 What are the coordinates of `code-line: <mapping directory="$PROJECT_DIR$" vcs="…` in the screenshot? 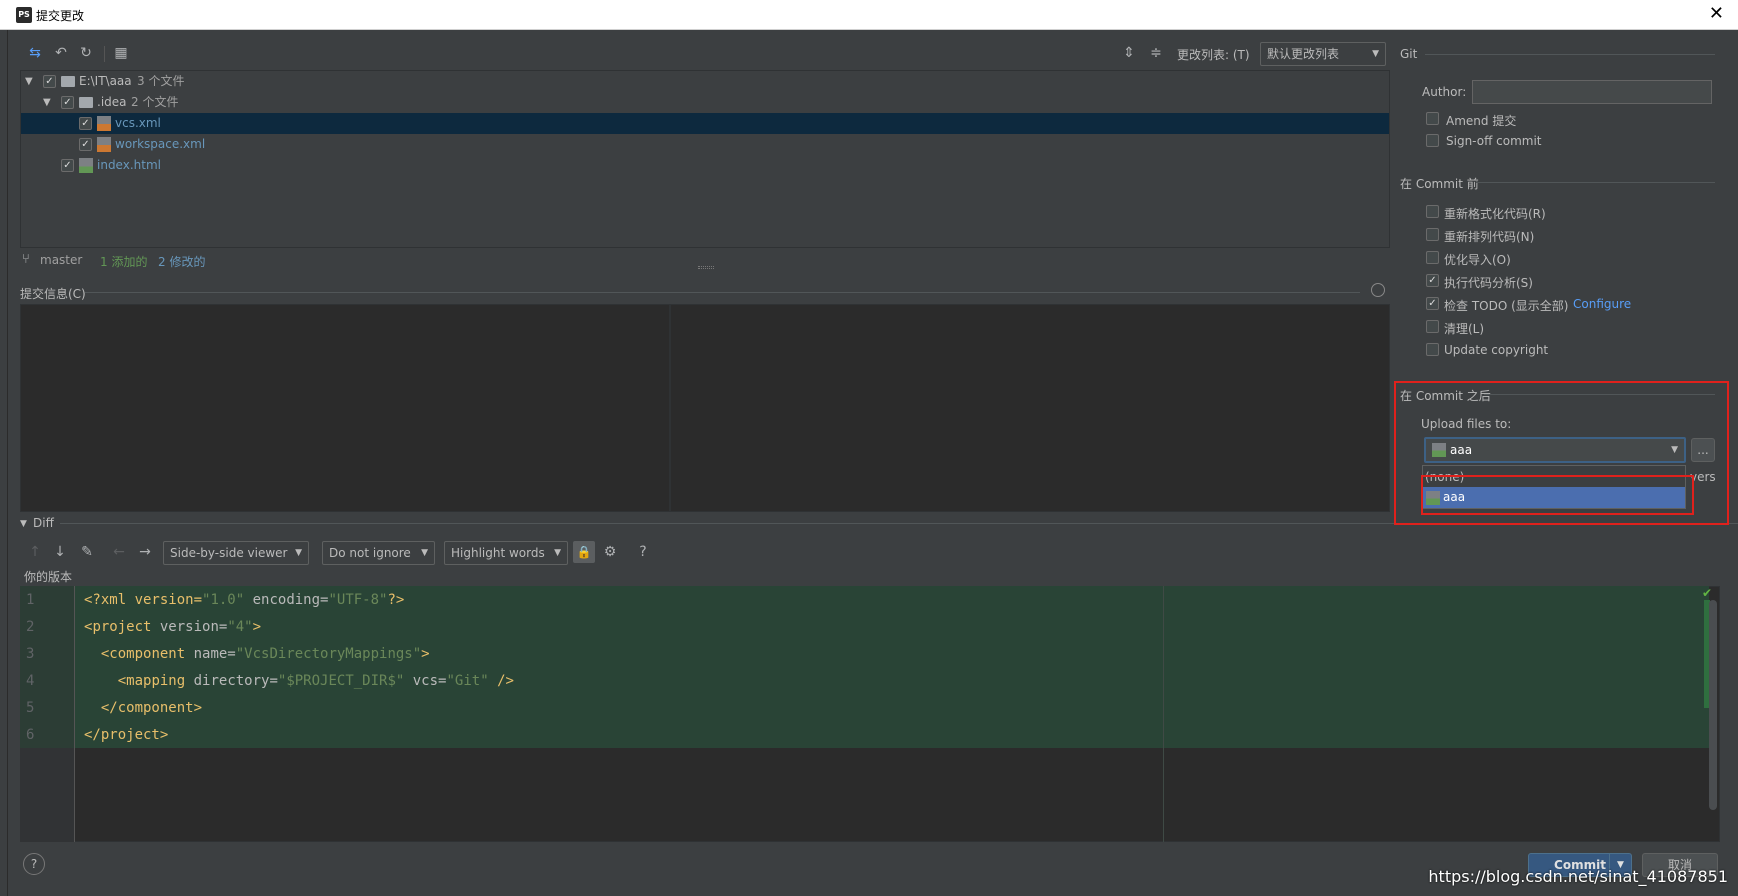 It's located at (299, 681).